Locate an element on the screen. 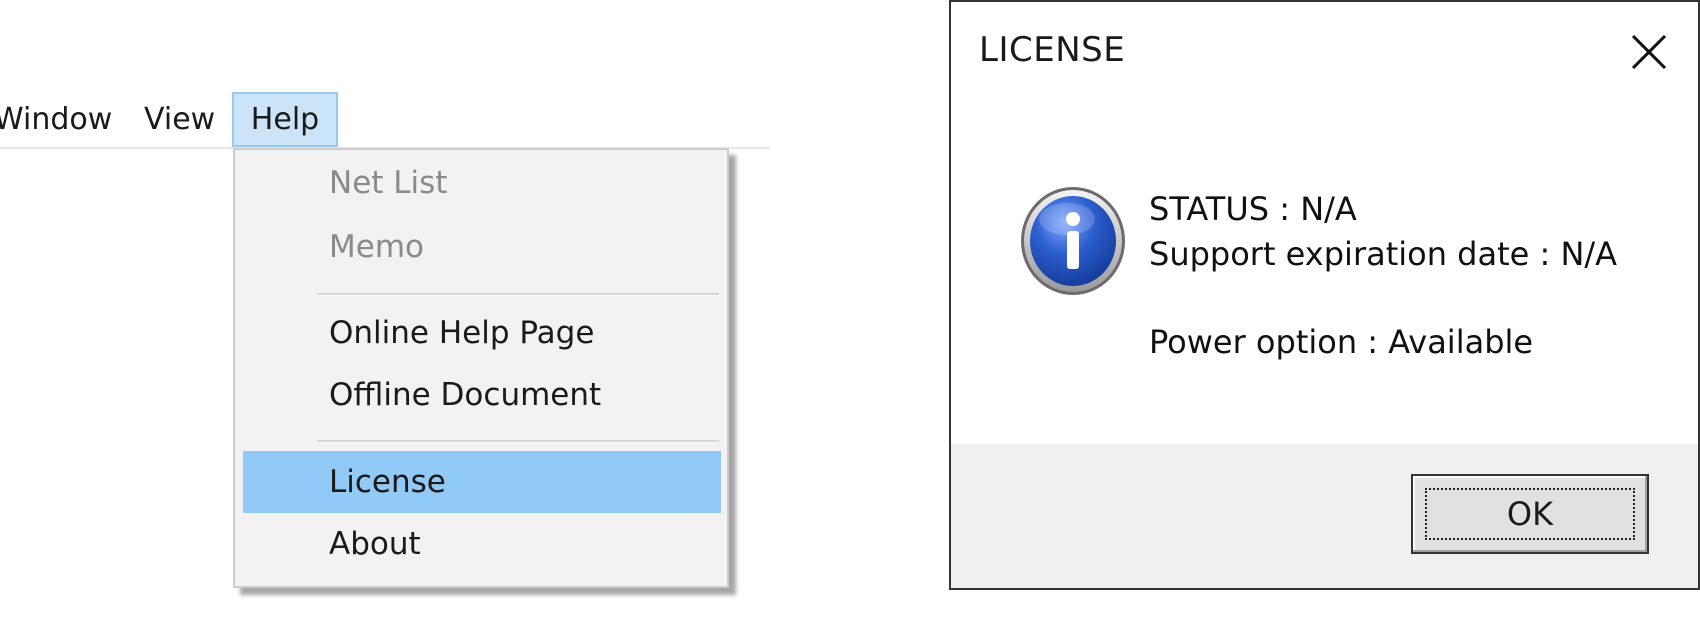 The width and height of the screenshot is (1700, 630). menu-item-net-list: Net List is located at coordinates (482, 183).